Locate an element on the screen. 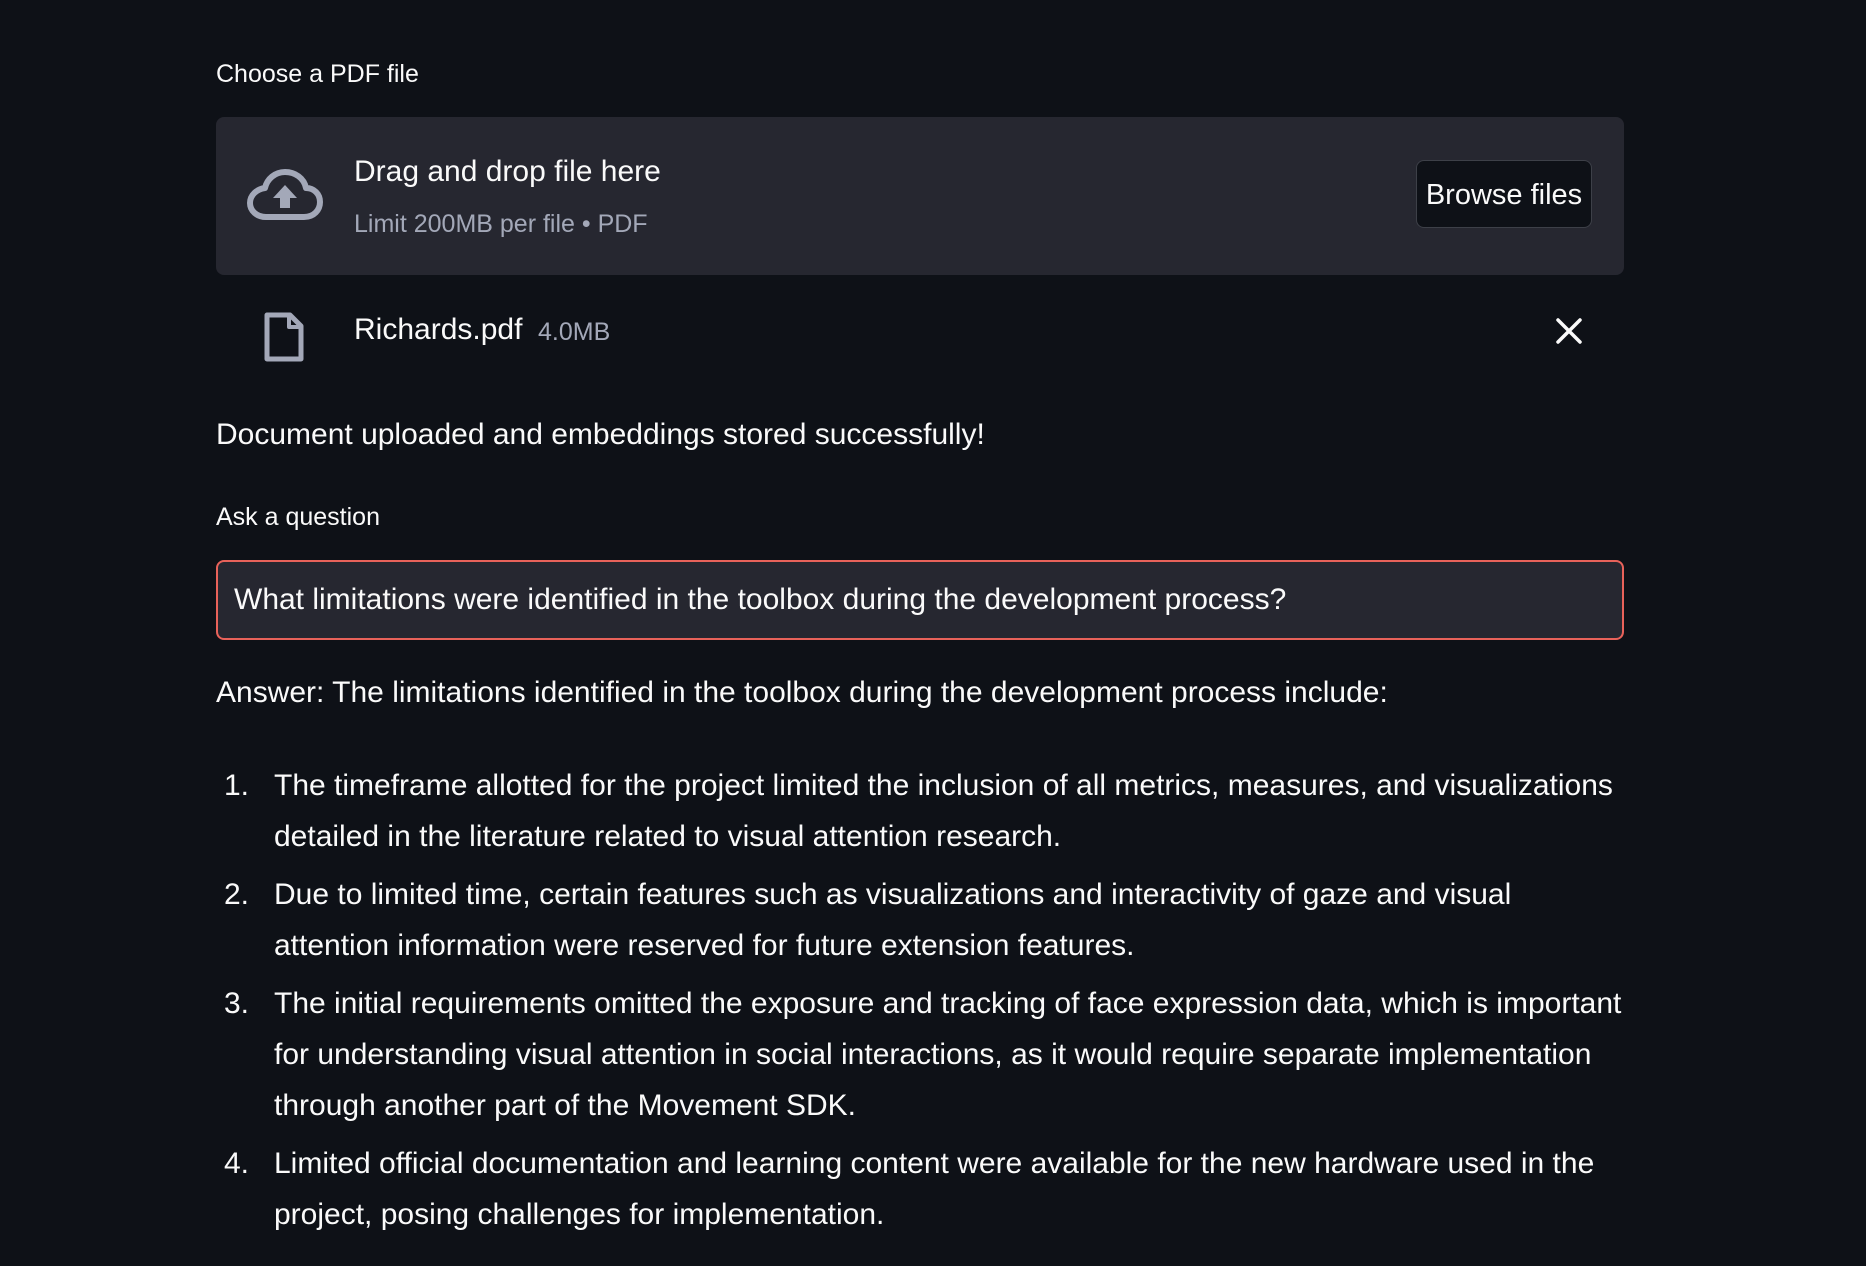  uploaded-file-name: Richards.pdf is located at coordinates (438, 329).